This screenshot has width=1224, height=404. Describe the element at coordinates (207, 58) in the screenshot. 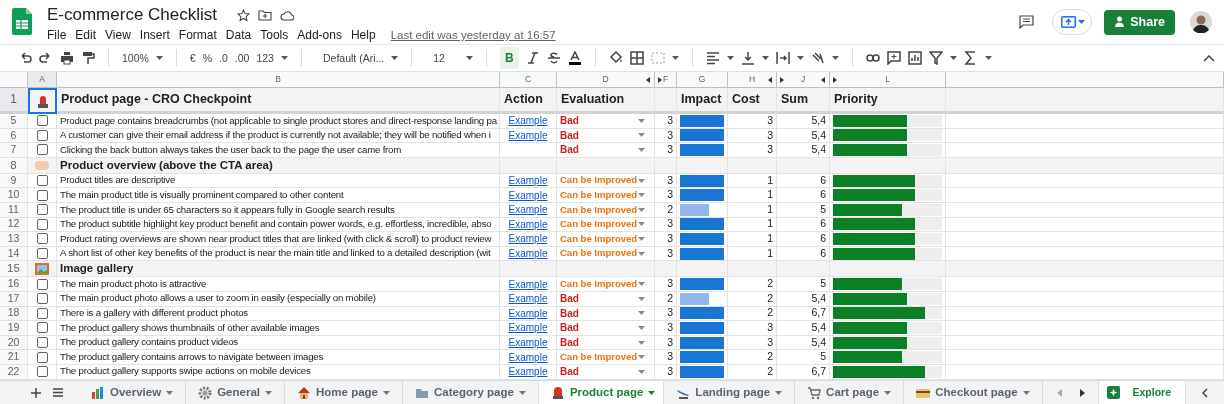

I see `percent-format-button: %` at that location.